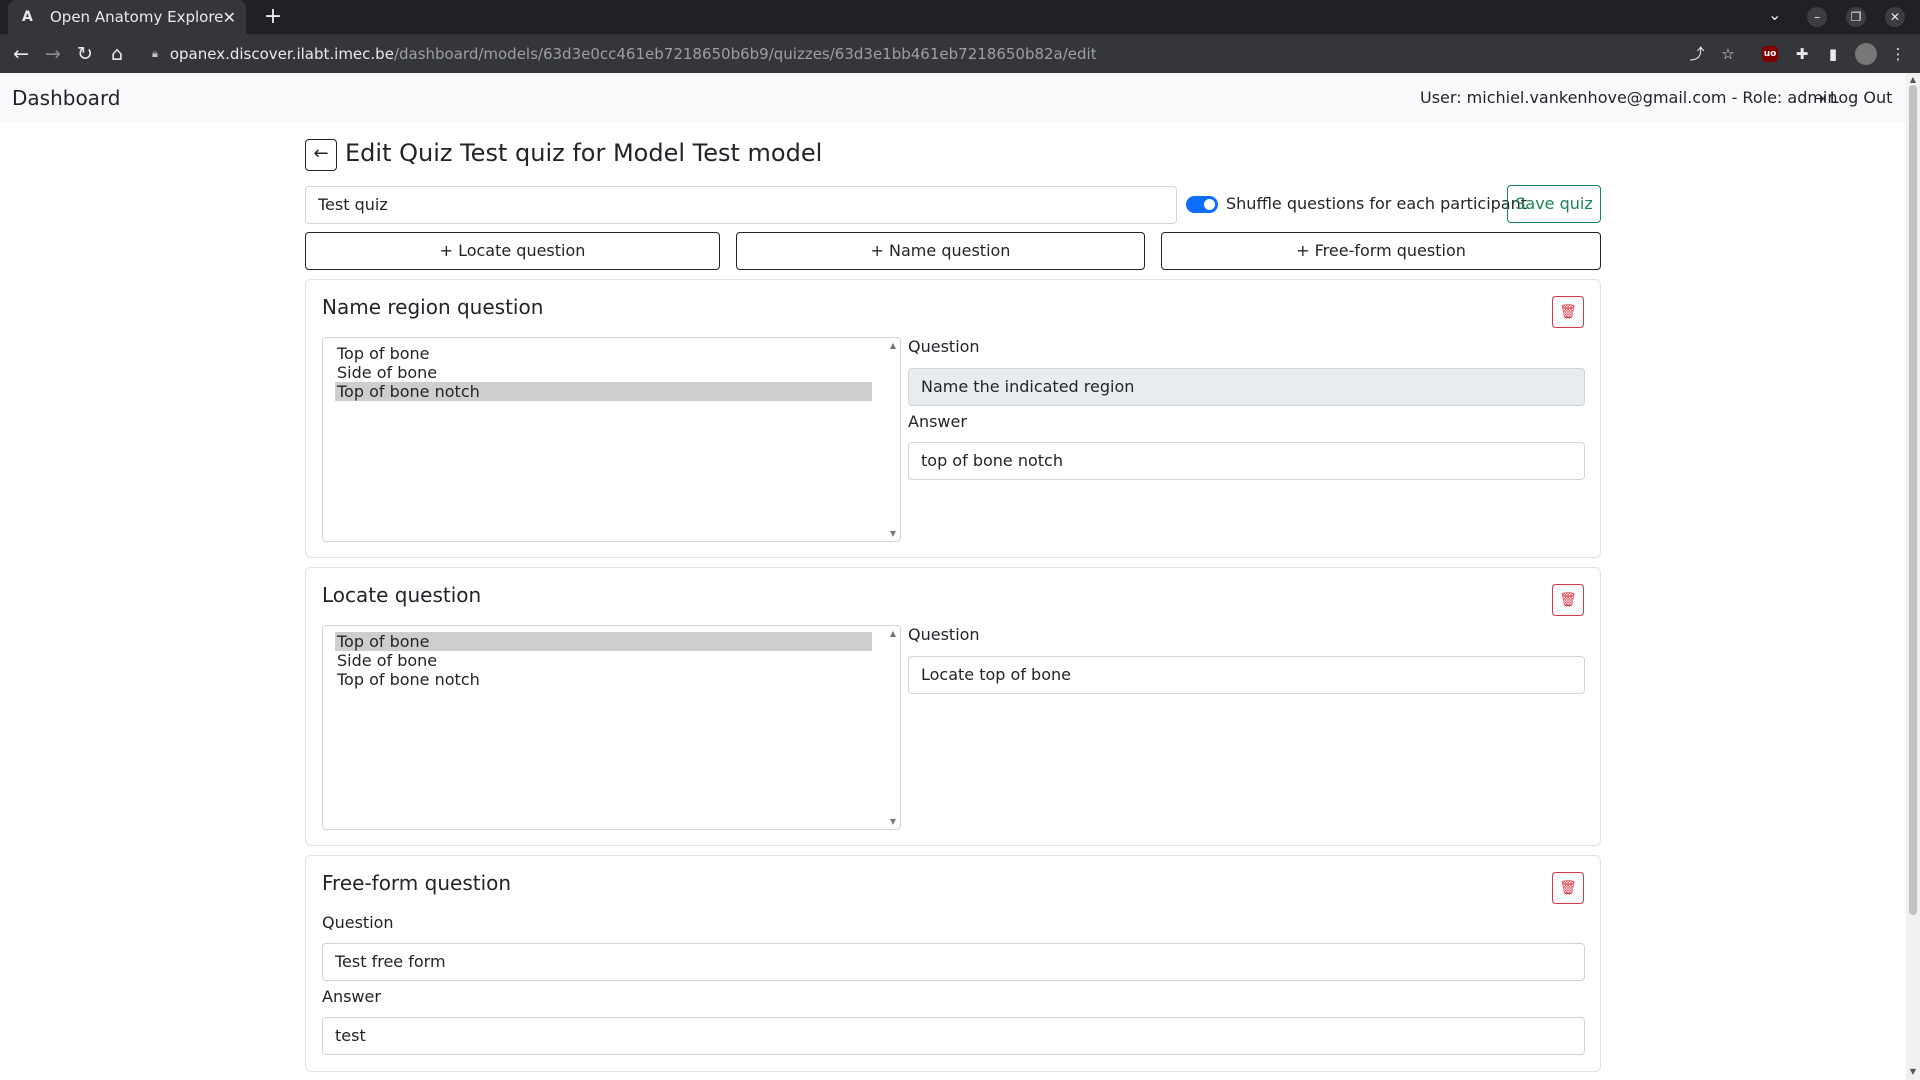 The width and height of the screenshot is (1920, 1080). What do you see at coordinates (402, 595) in the screenshot?
I see `question-title: Locate question` at bounding box center [402, 595].